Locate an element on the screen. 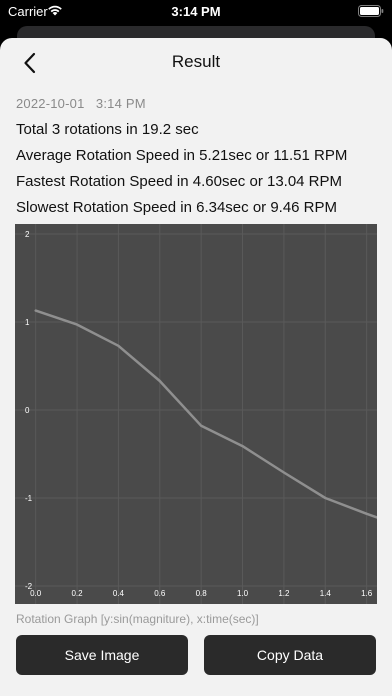  status-time: 3:14 PM is located at coordinates (196, 11).